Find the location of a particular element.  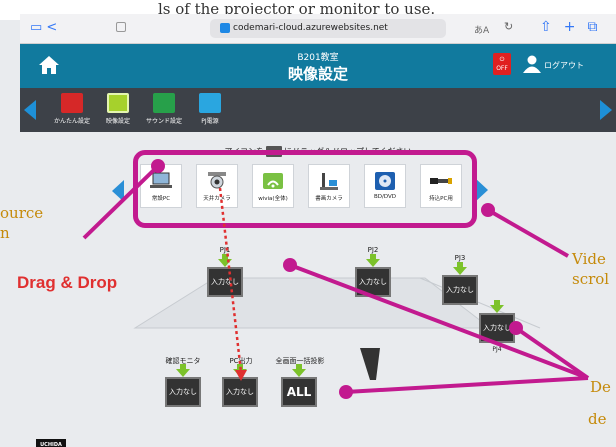

dest-button-pj1: 入力なし is located at coordinates (225, 282).